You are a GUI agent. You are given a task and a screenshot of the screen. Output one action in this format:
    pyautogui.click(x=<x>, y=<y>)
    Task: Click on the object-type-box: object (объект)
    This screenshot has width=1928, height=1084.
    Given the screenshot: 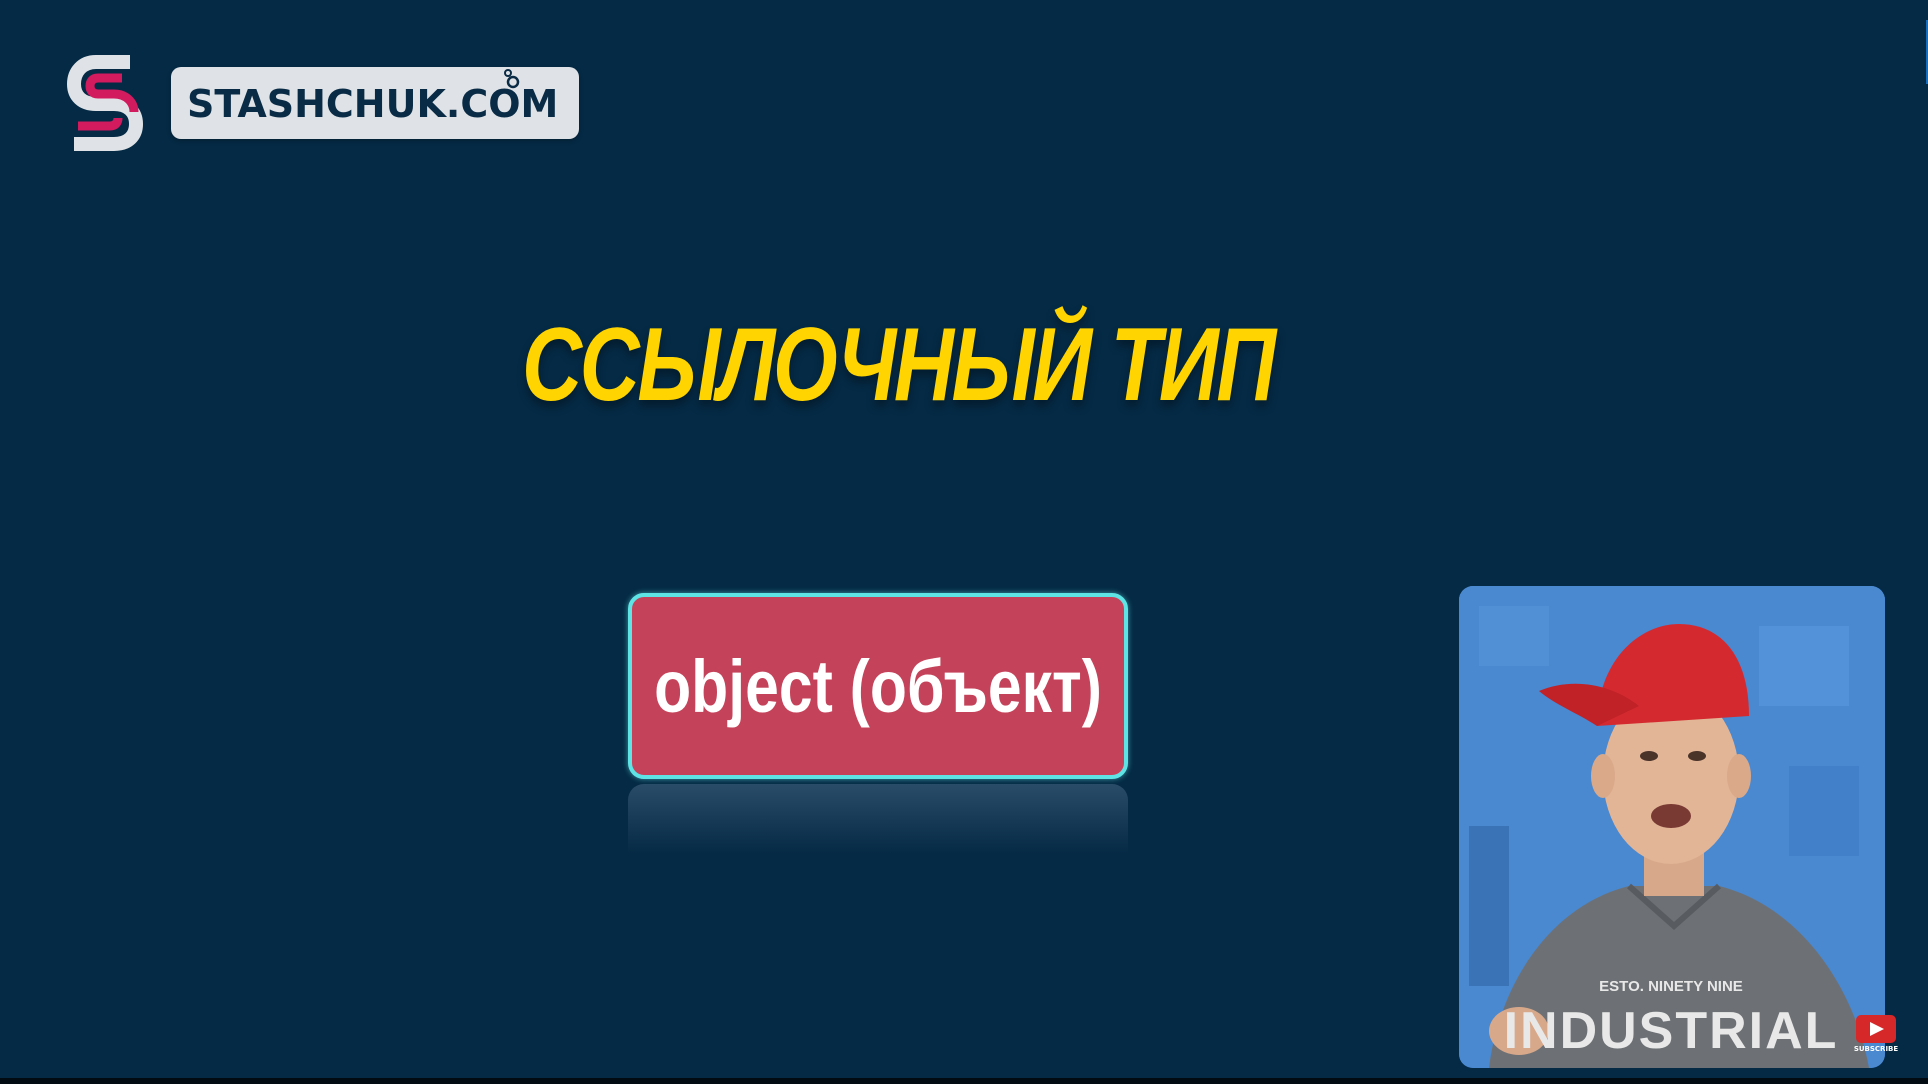 What is the action you would take?
    pyautogui.click(x=878, y=686)
    